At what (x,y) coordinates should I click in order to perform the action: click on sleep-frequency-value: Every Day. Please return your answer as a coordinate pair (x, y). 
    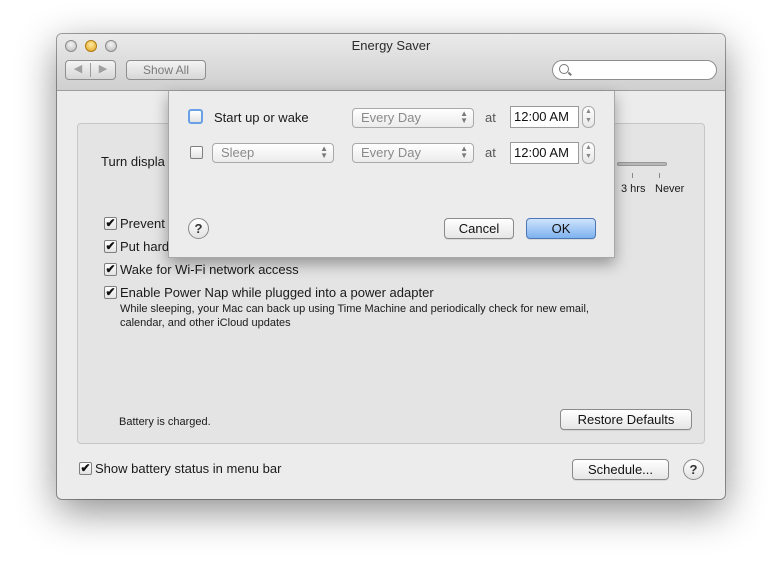
    Looking at the image, I should click on (391, 152).